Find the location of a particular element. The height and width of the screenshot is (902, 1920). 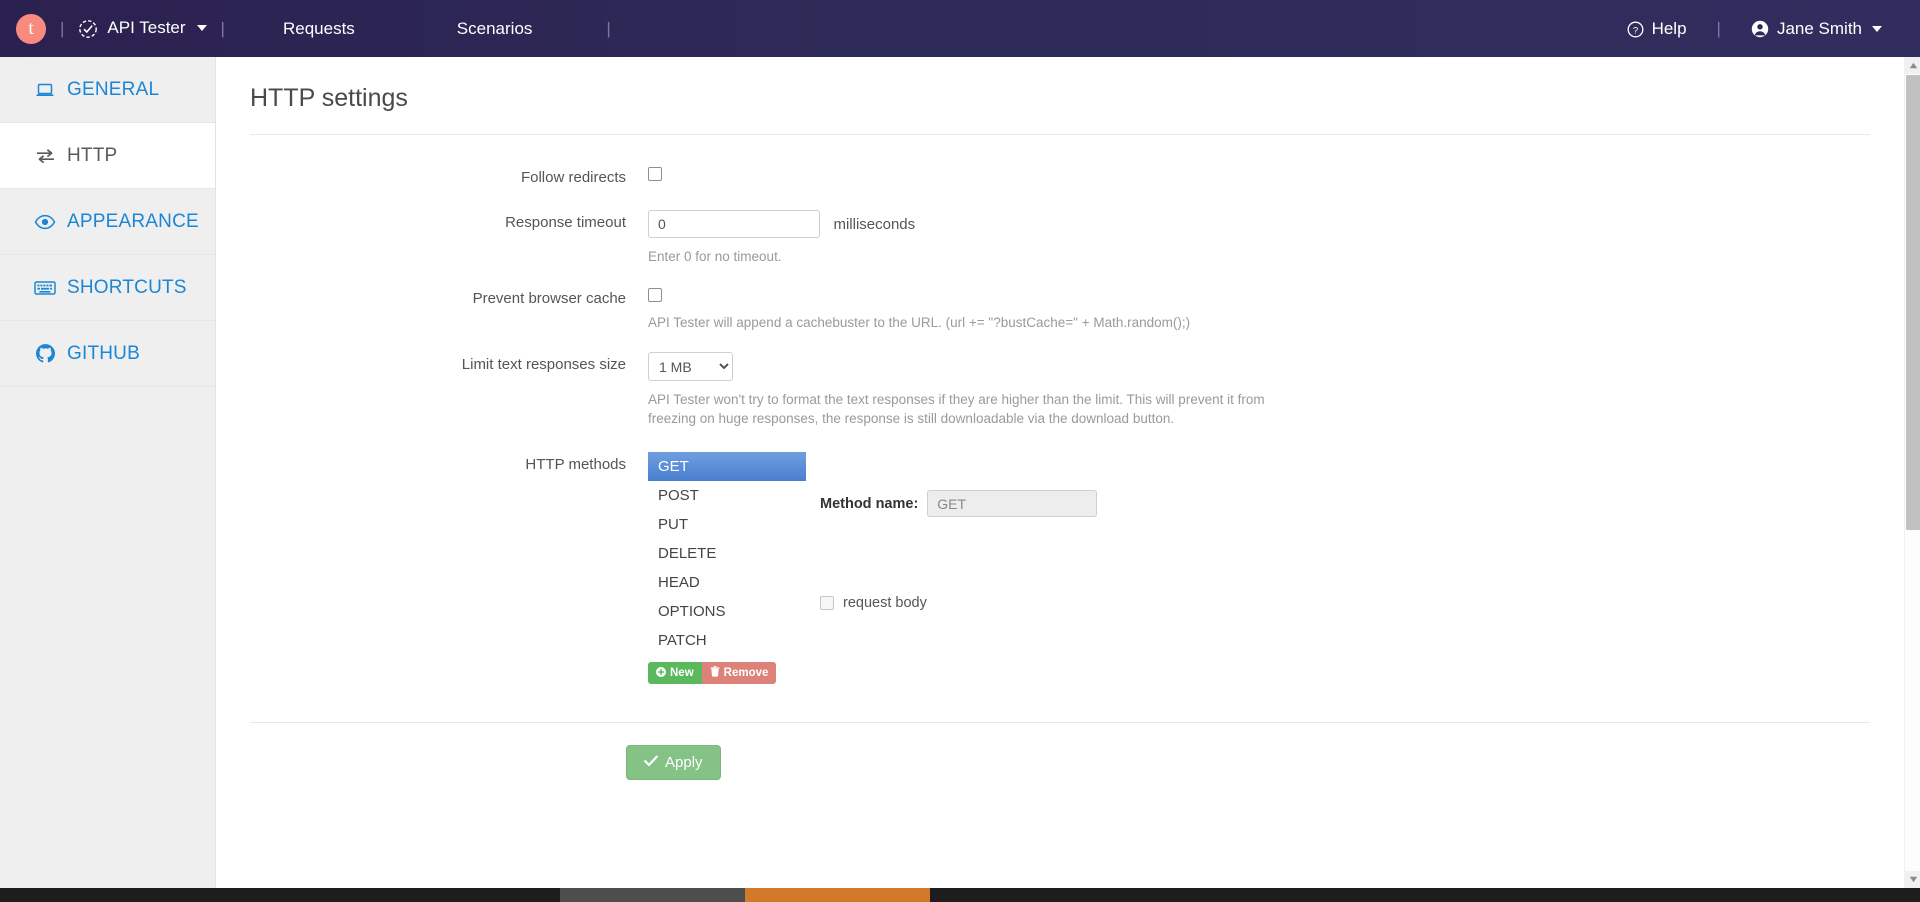

method-option-put: PUT is located at coordinates (727, 524).